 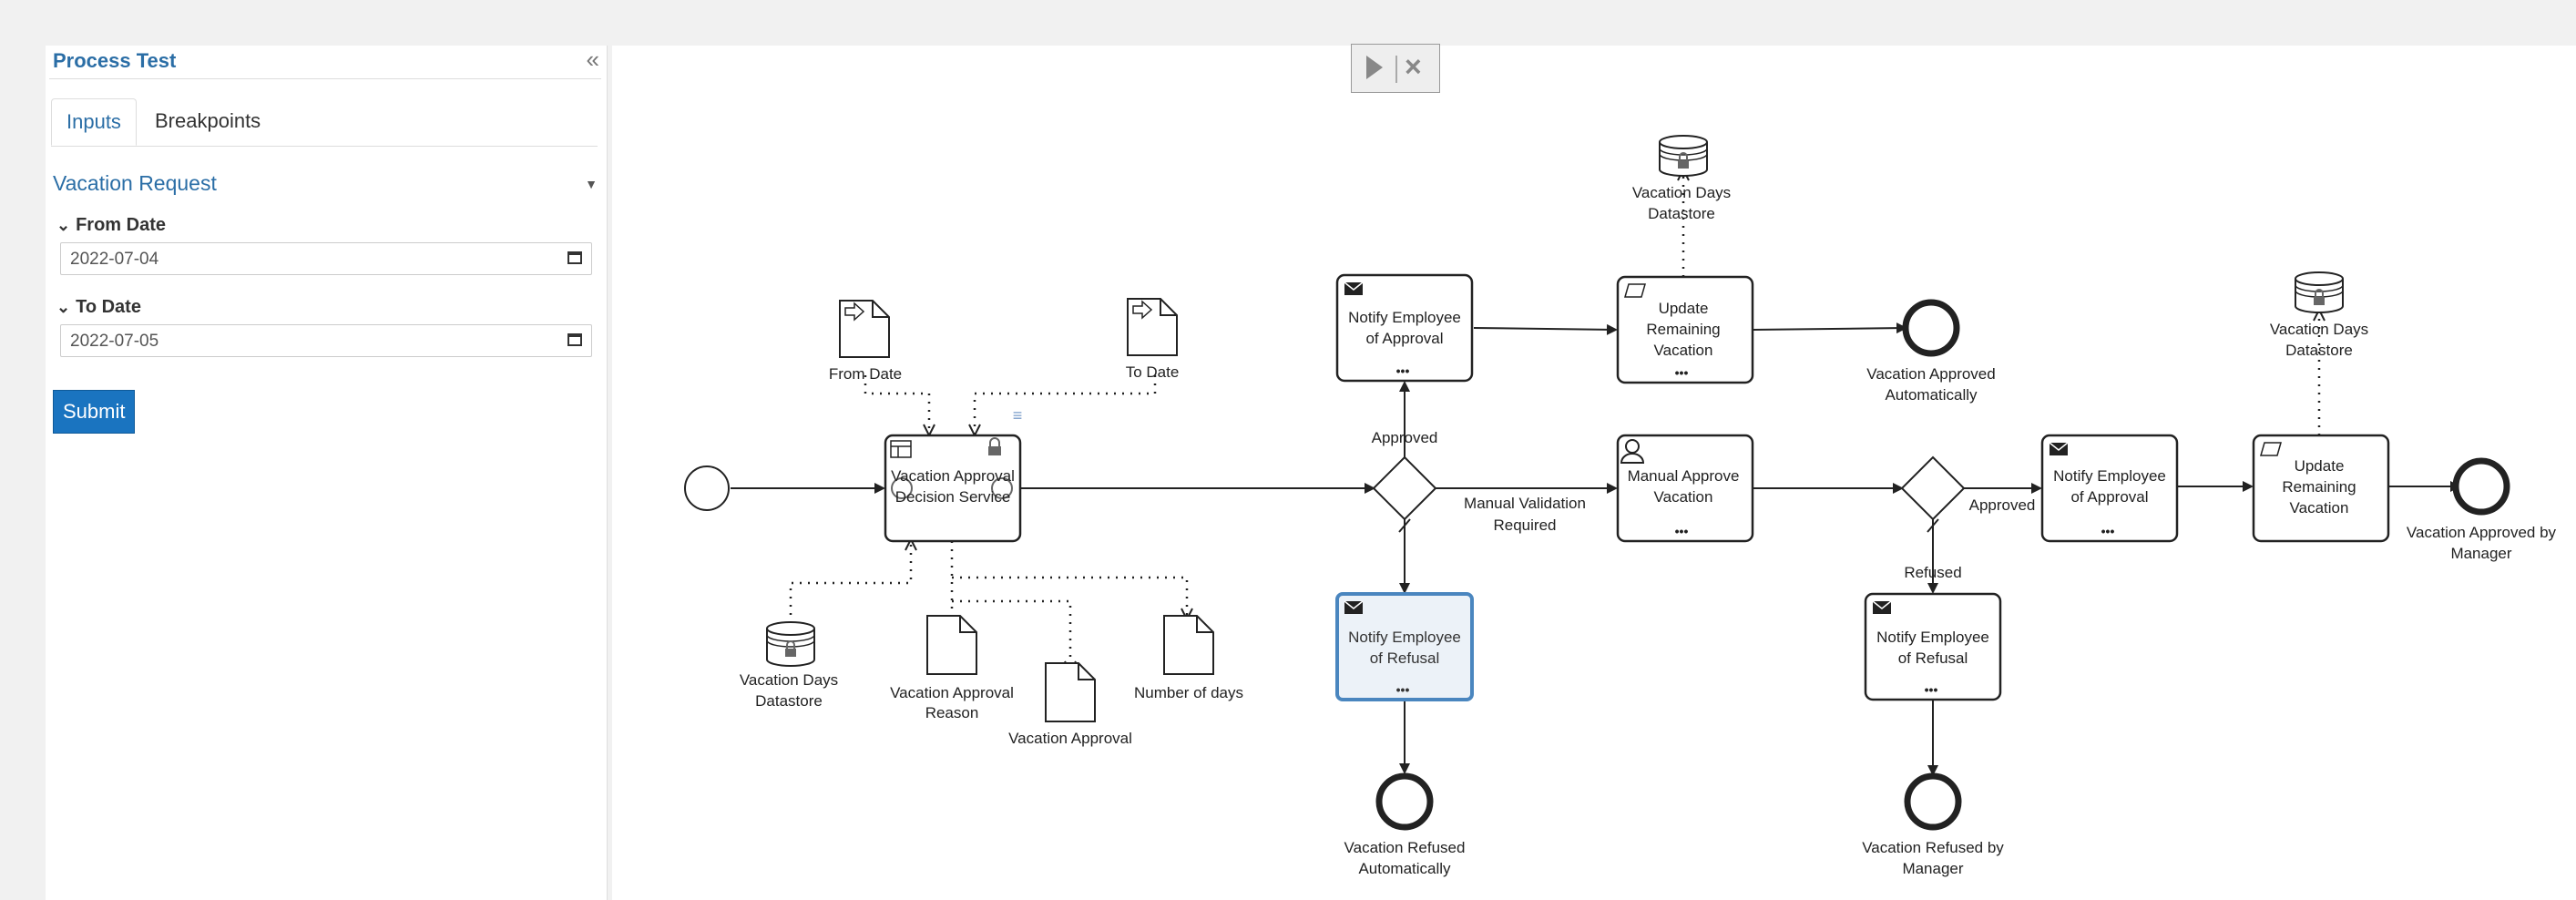 What do you see at coordinates (952, 712) in the screenshot?
I see `reason-label-line2: Reason` at bounding box center [952, 712].